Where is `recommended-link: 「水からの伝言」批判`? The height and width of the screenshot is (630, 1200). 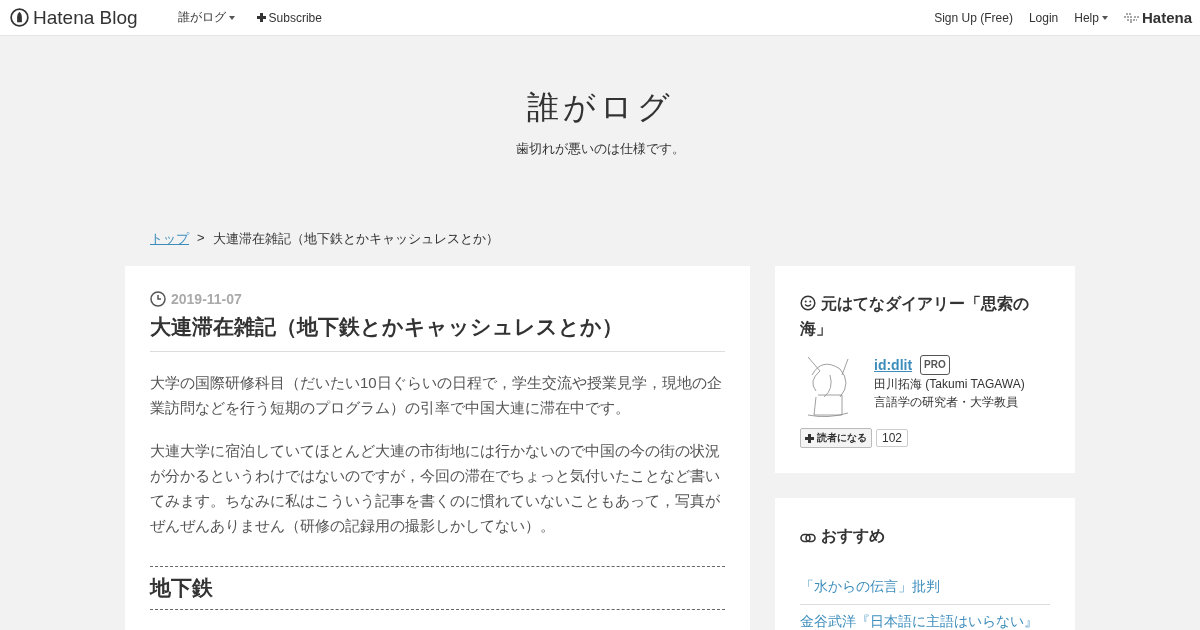 recommended-link: 「水からの伝言」批判 is located at coordinates (925, 587).